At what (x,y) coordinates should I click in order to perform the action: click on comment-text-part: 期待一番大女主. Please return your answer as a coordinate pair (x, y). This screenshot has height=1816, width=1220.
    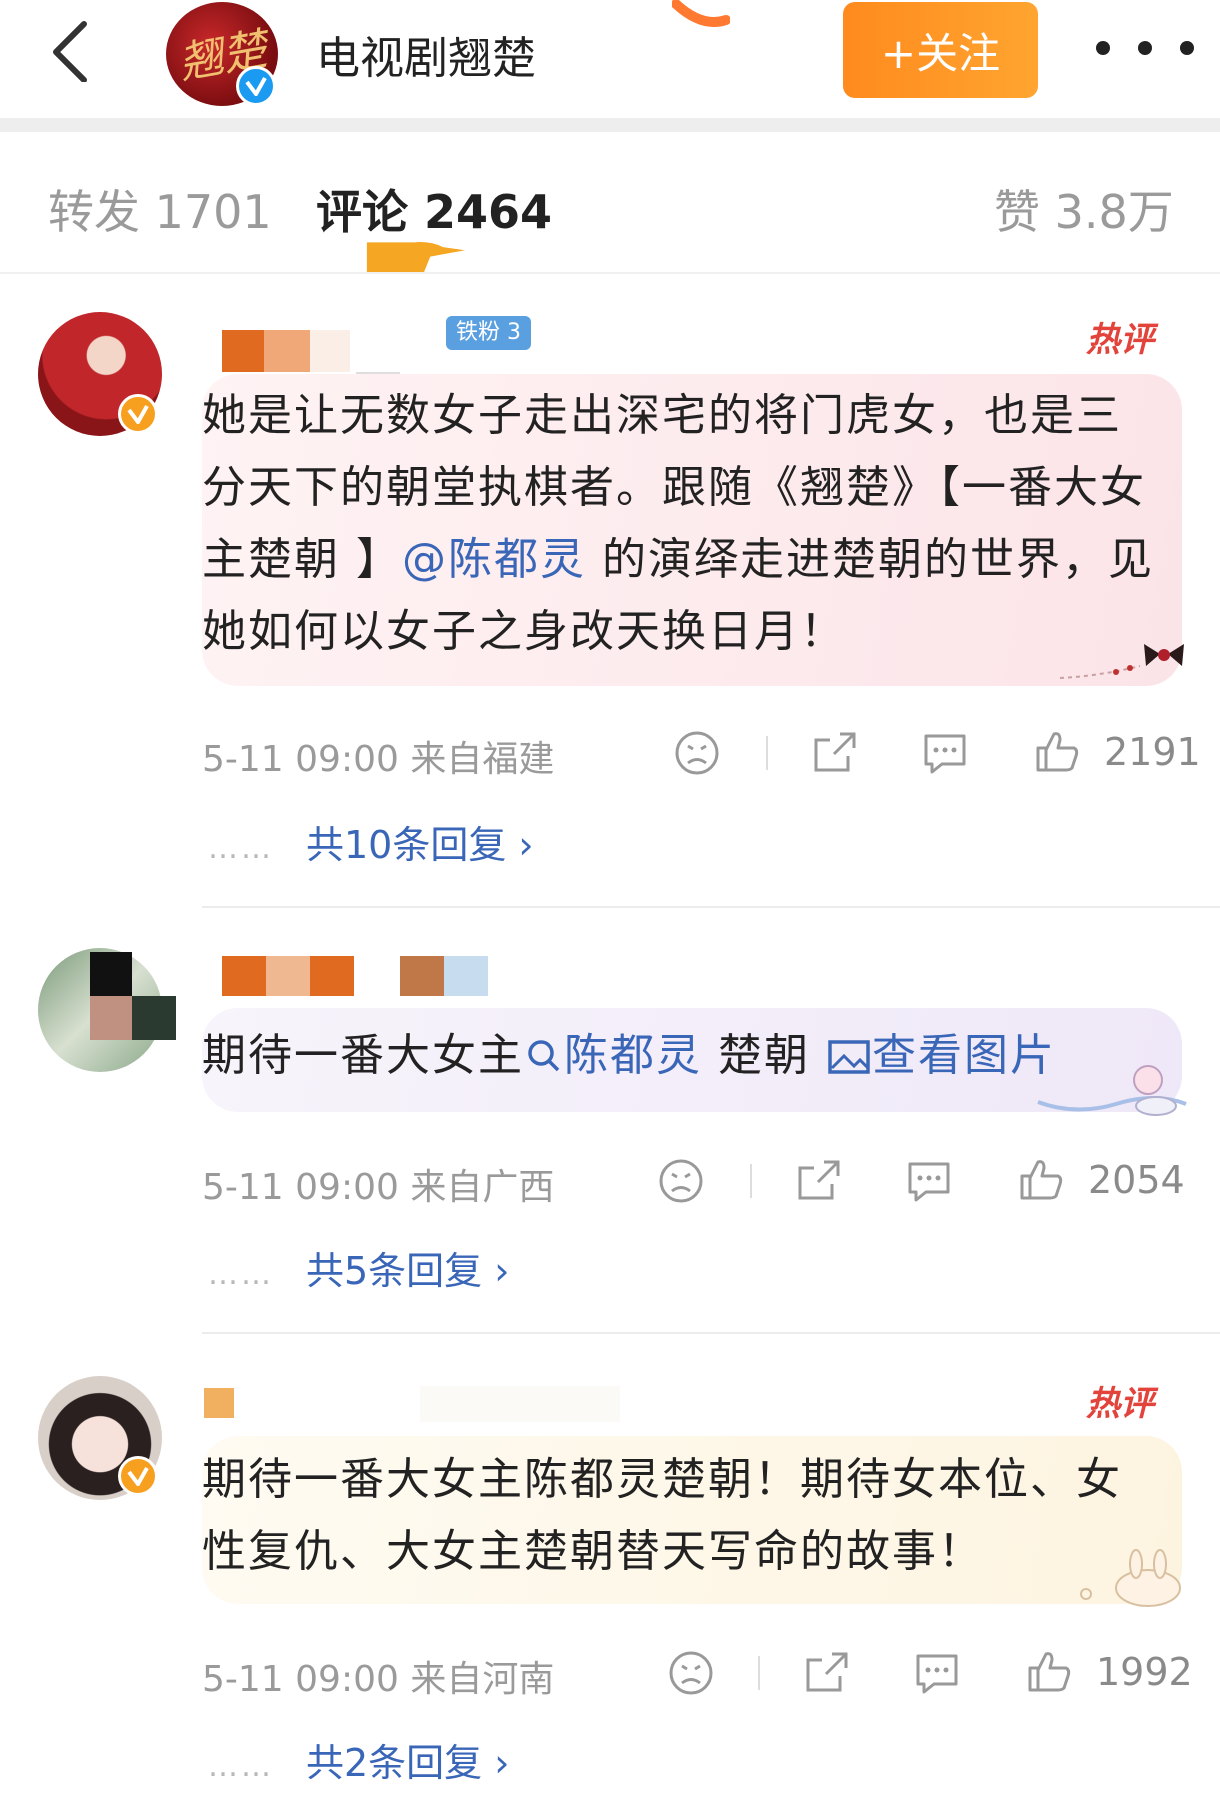
    Looking at the image, I should click on (363, 1055).